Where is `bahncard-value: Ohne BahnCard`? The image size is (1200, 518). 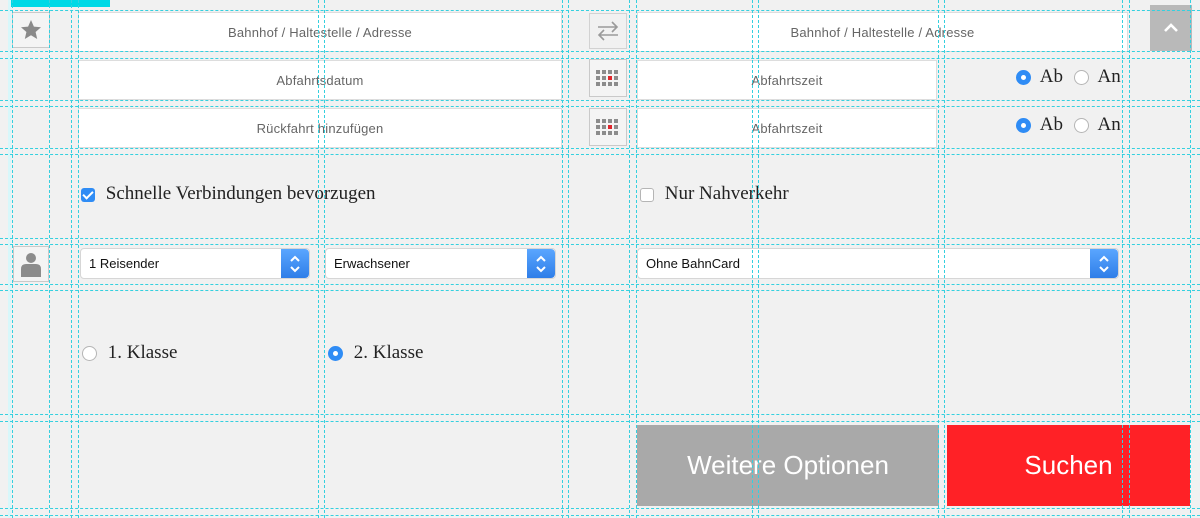
bahncard-value: Ohne BahnCard is located at coordinates (693, 263).